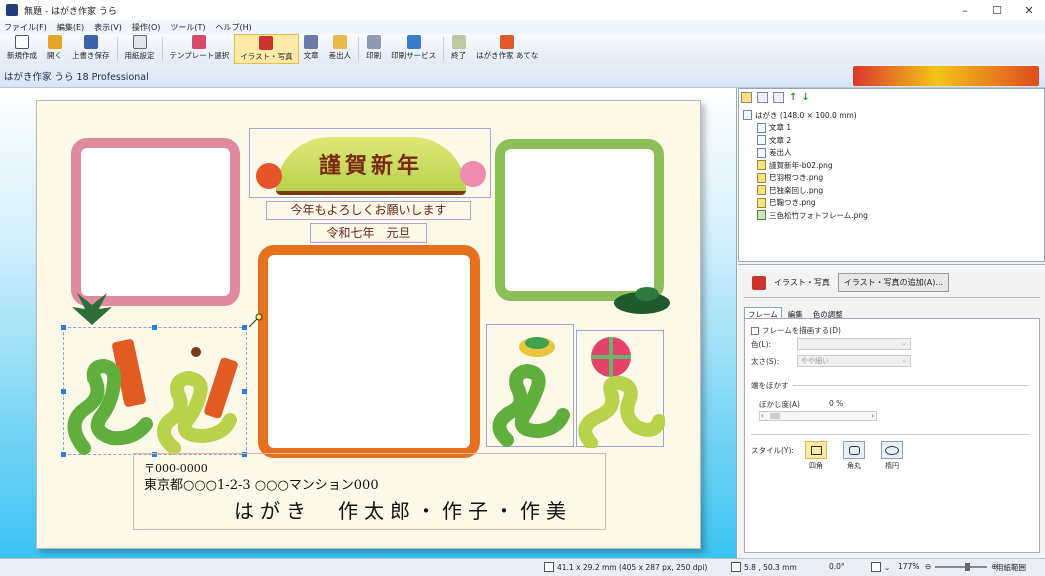 This screenshot has height=576, width=1045. Describe the element at coordinates (805, 178) in the screenshot. I see `tree-item: 巳羽根つき.png` at that location.